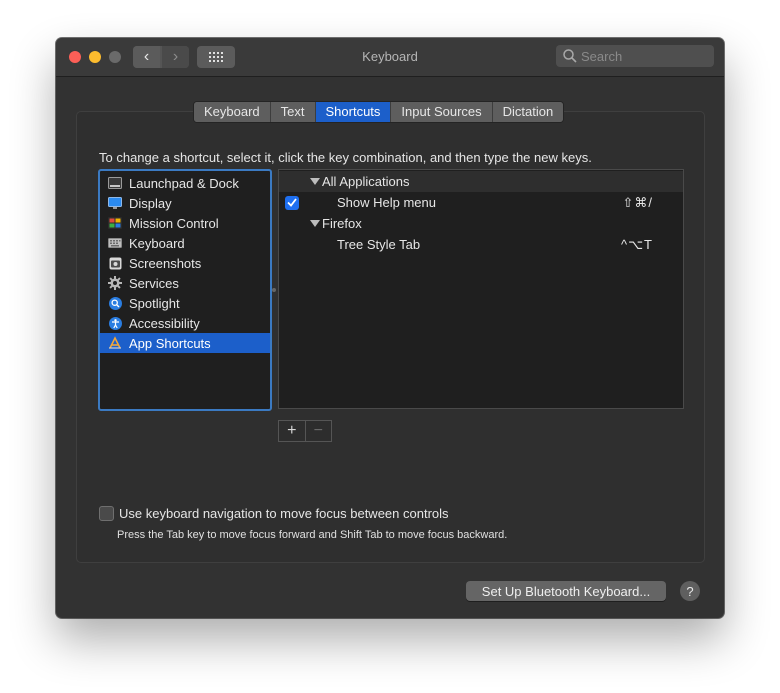  I want to click on help-button: ?, so click(690, 591).